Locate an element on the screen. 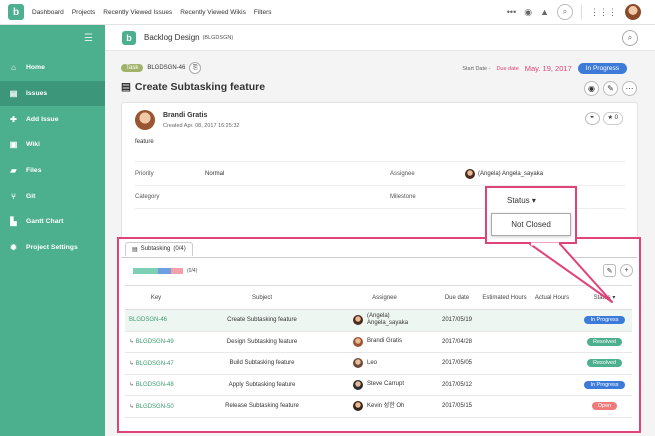  gear-icon: ✹ is located at coordinates (13, 248).